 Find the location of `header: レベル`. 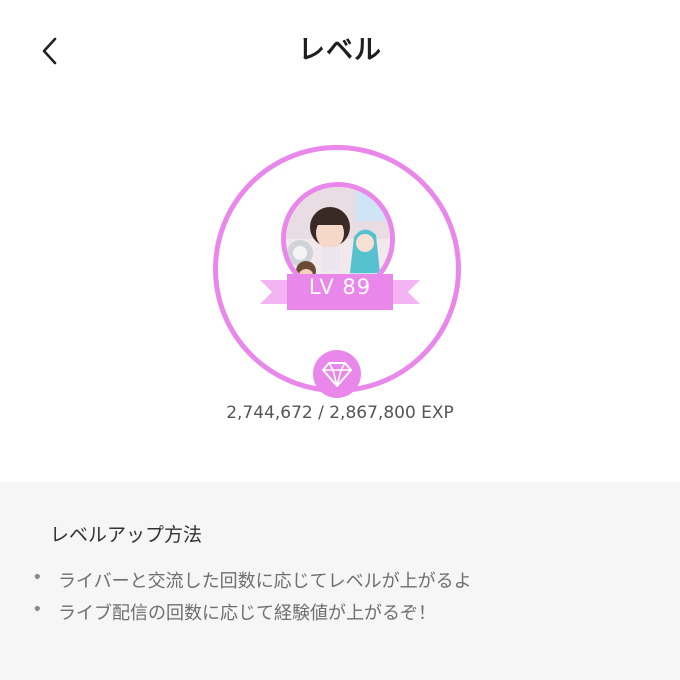

header: レベル is located at coordinates (340, 50).